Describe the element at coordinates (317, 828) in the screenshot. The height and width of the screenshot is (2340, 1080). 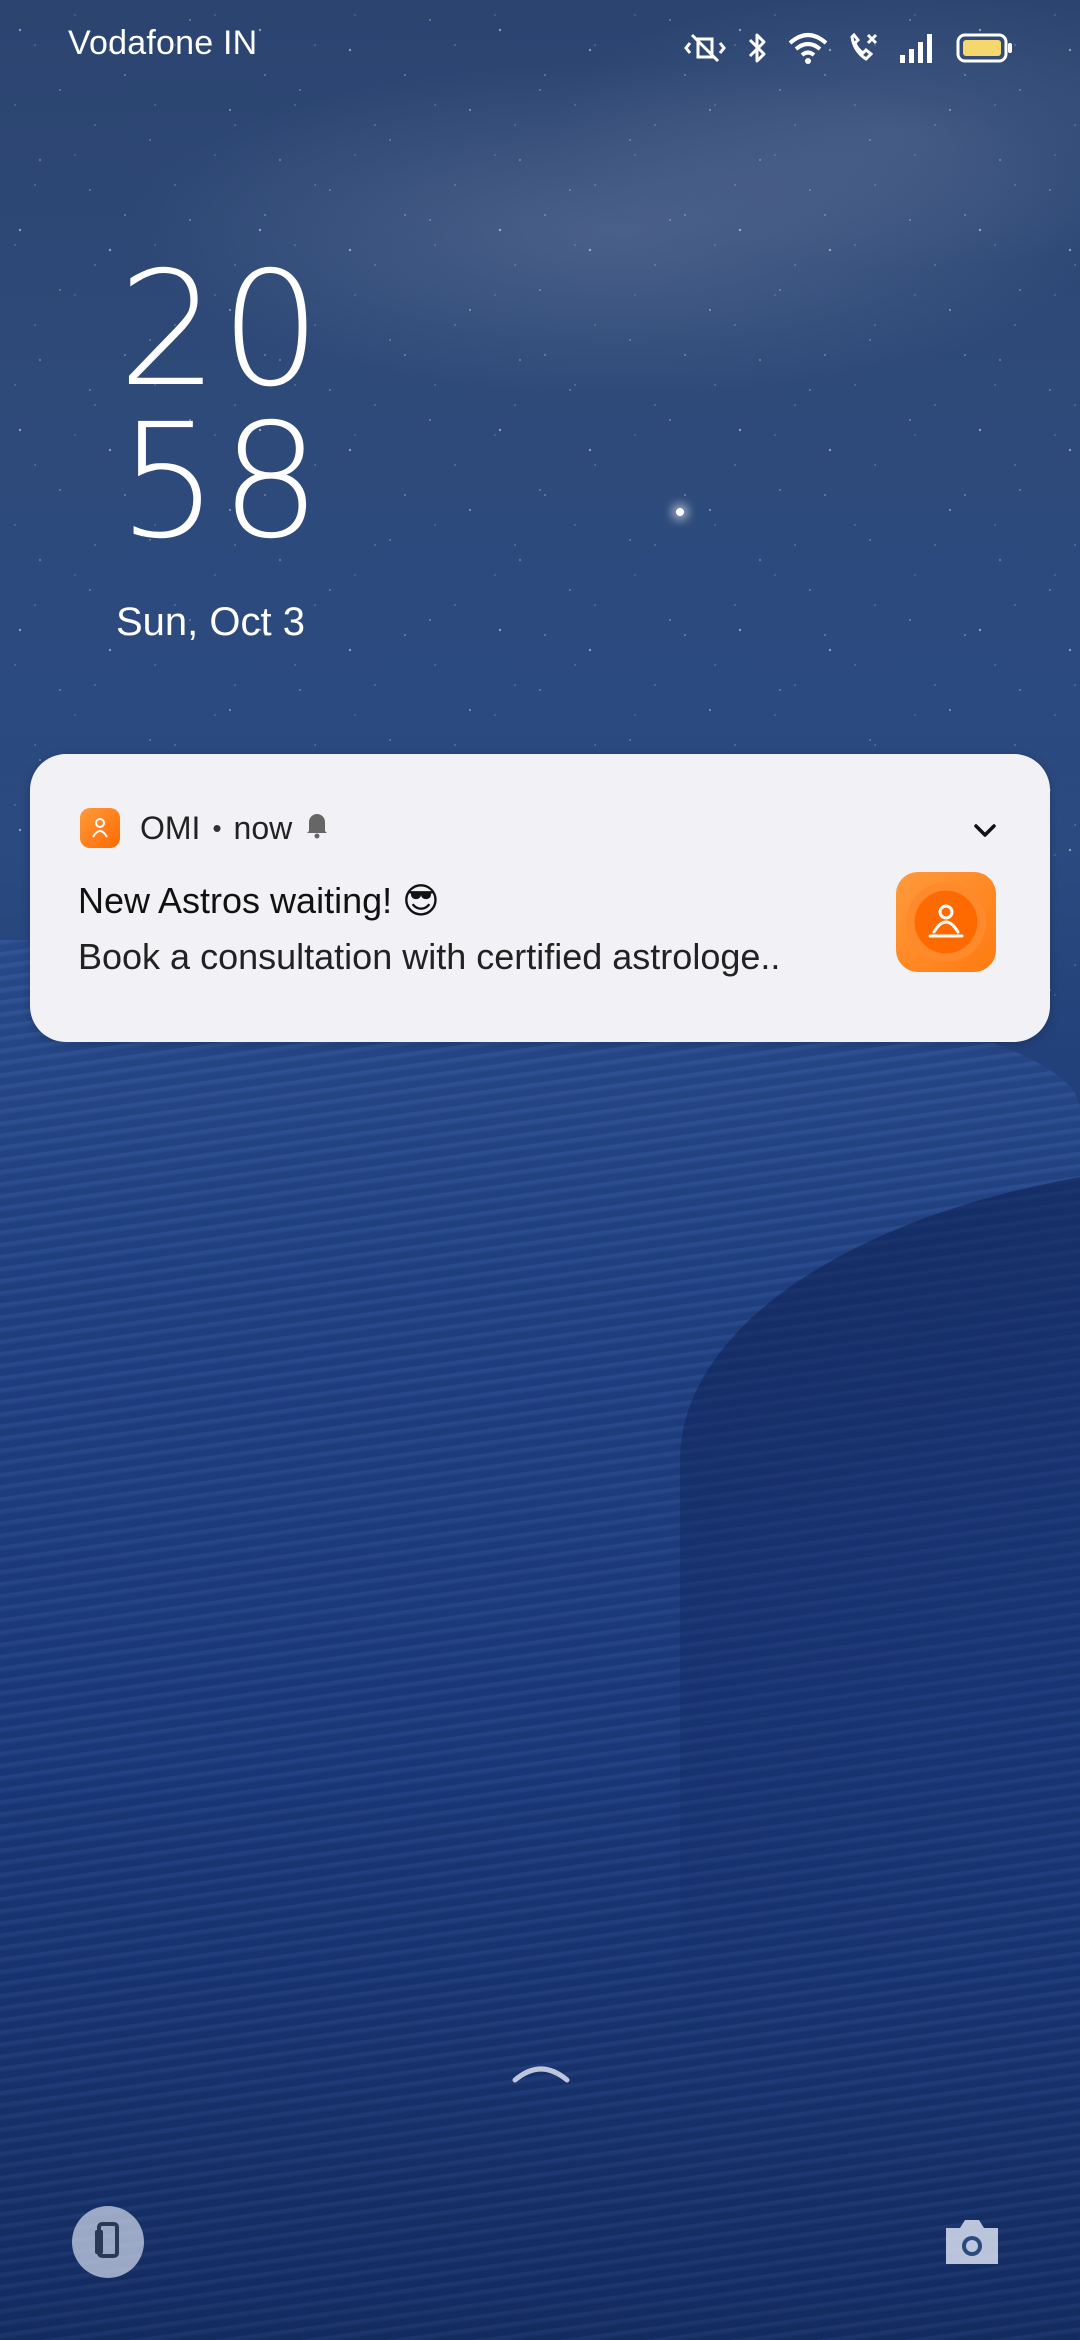
I see `bell-icon` at that location.